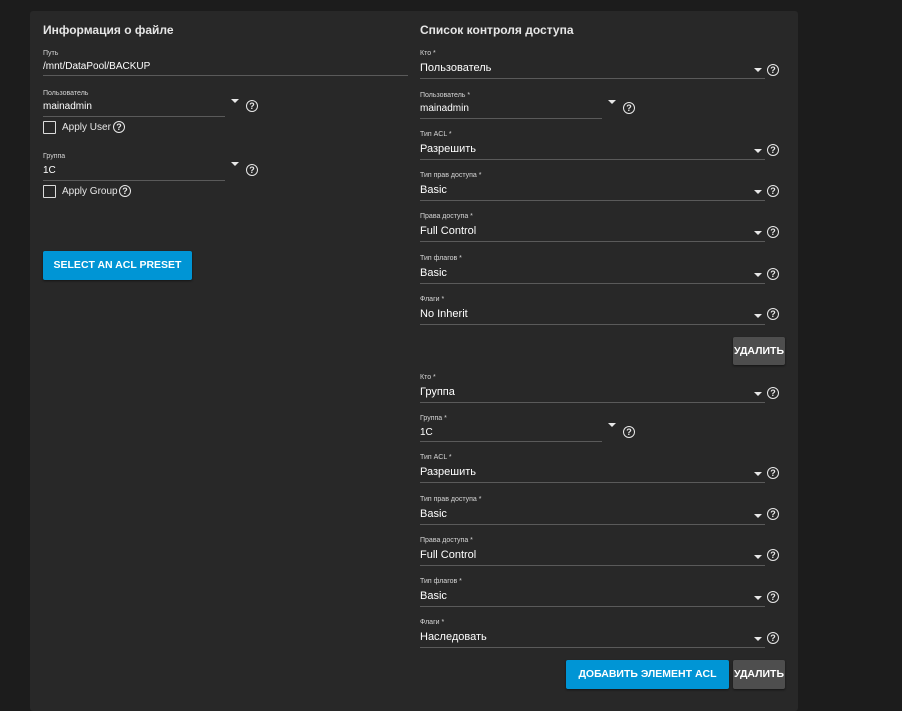 The width and height of the screenshot is (902, 711). What do you see at coordinates (444, 314) in the screenshot?
I see `flags-select: No Inherit` at bounding box center [444, 314].